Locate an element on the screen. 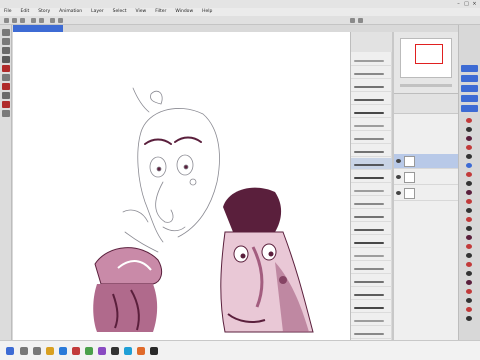 This screenshot has width=480, height=360. zoom-icon is located at coordinates (6, 41).